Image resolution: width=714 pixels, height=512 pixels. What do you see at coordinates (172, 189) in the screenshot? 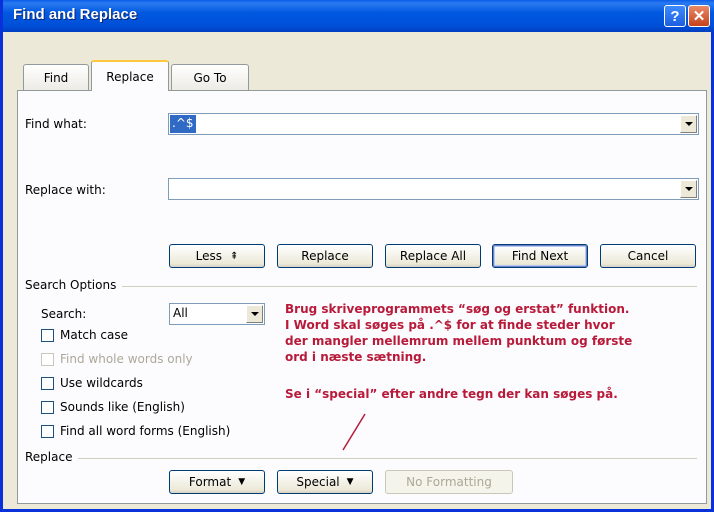
I see `replace-with-input` at bounding box center [172, 189].